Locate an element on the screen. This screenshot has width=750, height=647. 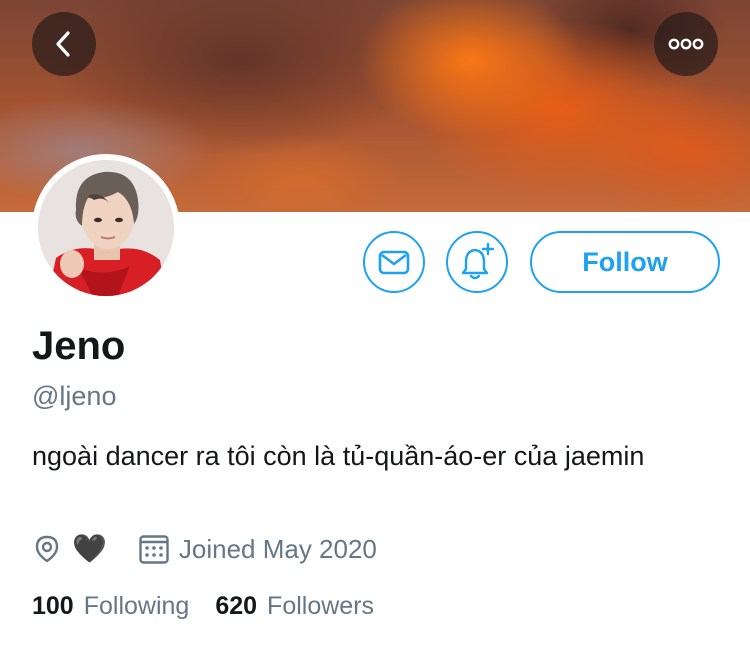
location-icon is located at coordinates (47, 549).